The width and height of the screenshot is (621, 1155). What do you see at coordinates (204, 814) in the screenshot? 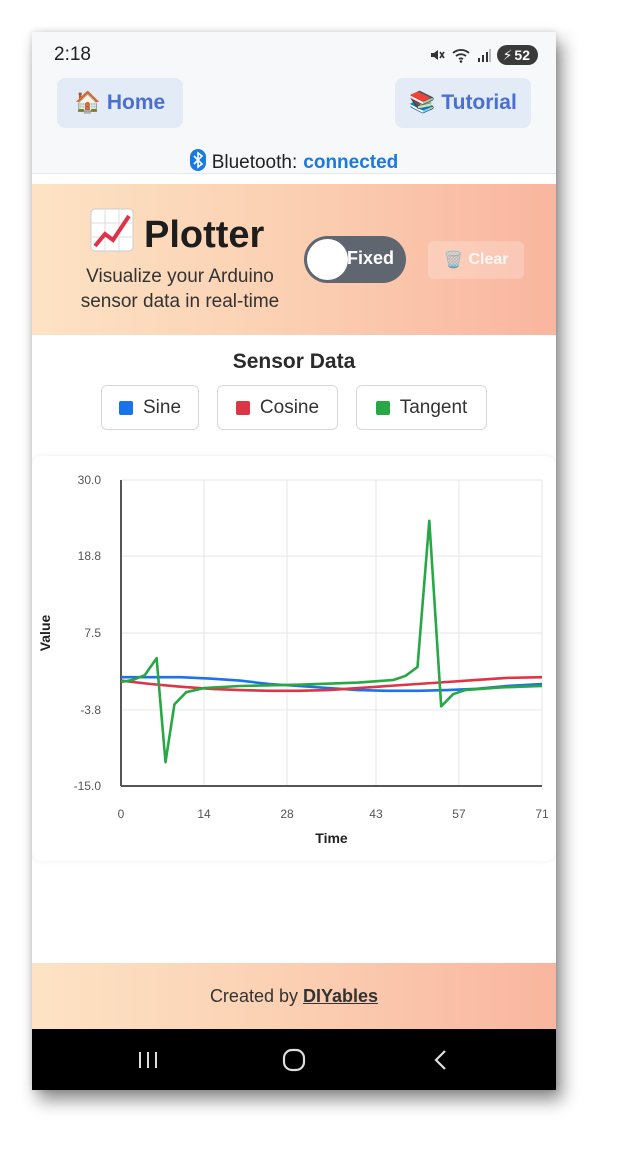
I see `x-tick-label: 14` at bounding box center [204, 814].